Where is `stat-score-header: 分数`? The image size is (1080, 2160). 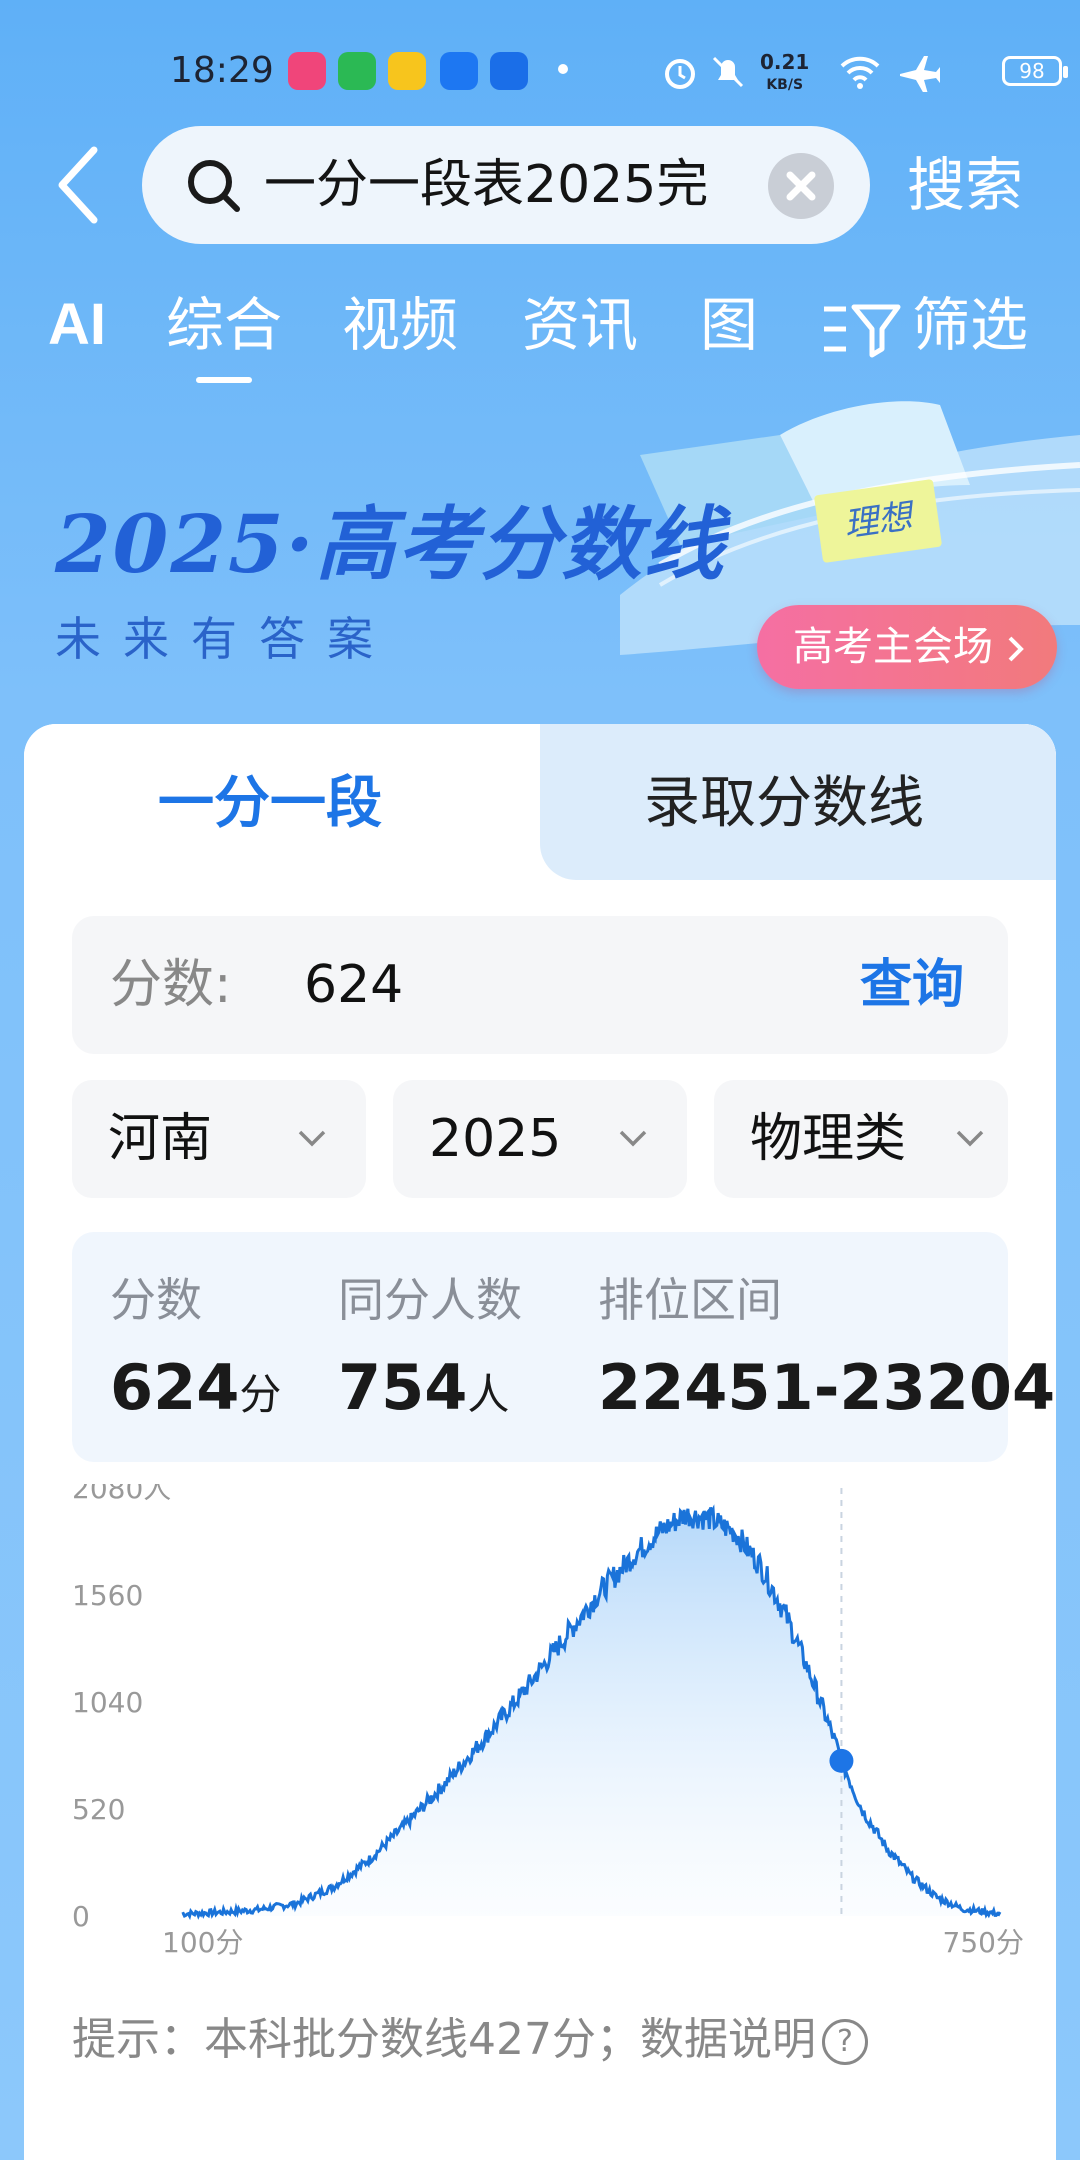 stat-score-header: 分数 is located at coordinates (156, 1300).